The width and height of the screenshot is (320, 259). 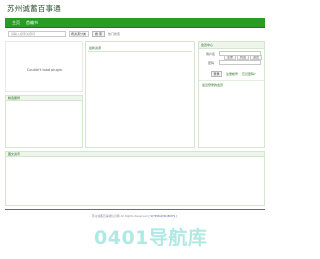 I want to click on username-input, so click(x=240, y=53).